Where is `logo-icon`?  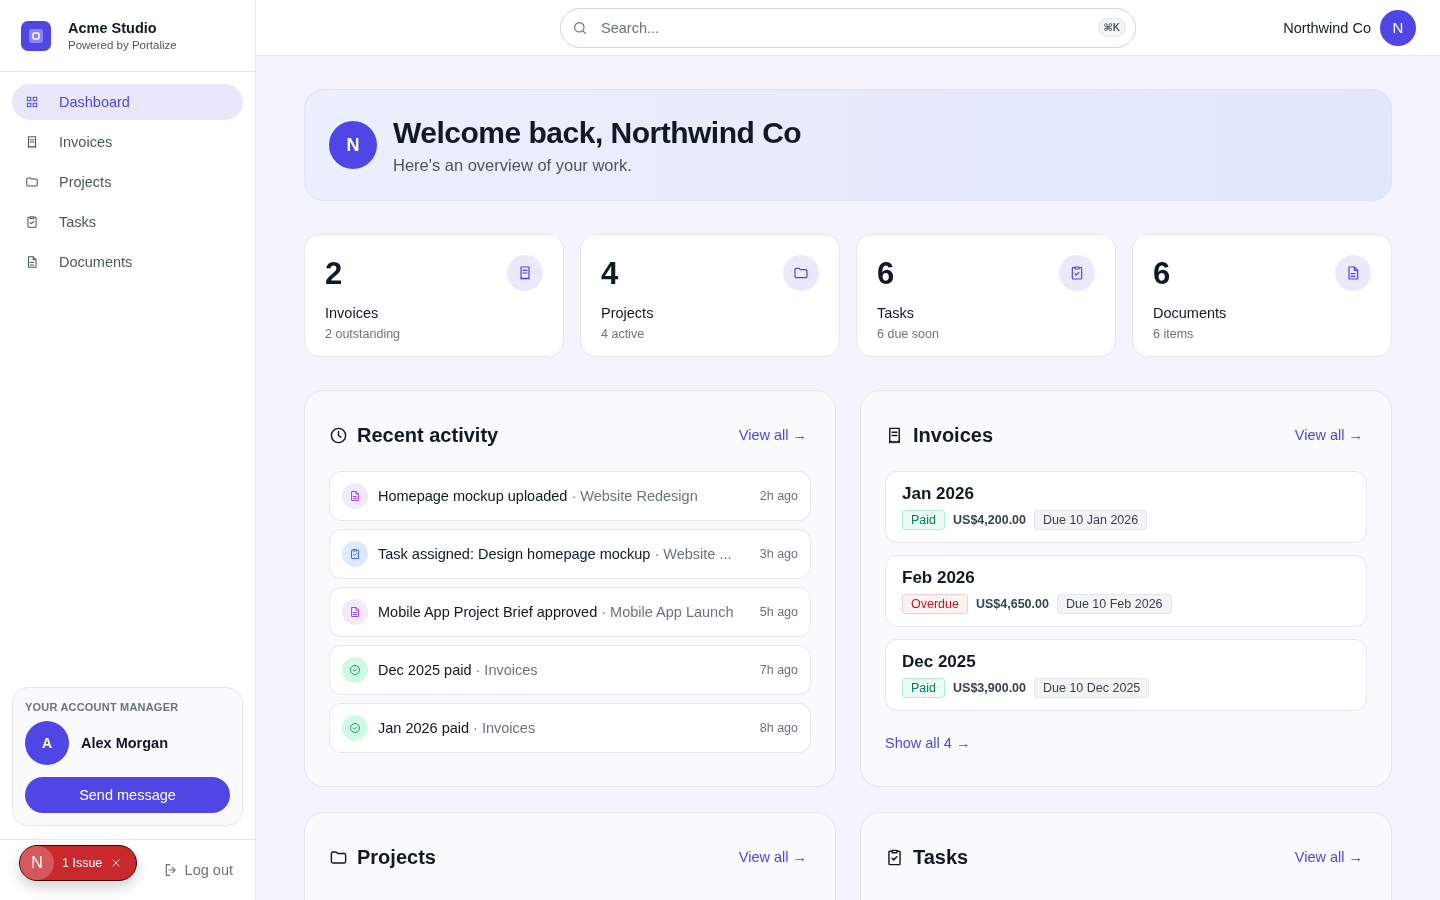
logo-icon is located at coordinates (36, 35).